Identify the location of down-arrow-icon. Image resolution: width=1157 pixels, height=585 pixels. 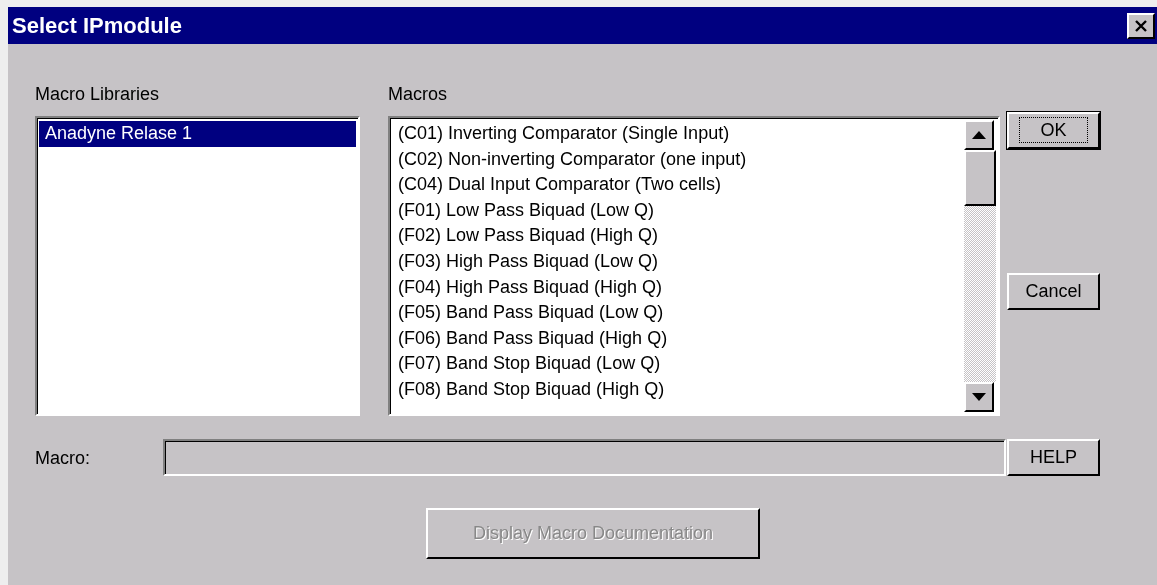
(979, 397).